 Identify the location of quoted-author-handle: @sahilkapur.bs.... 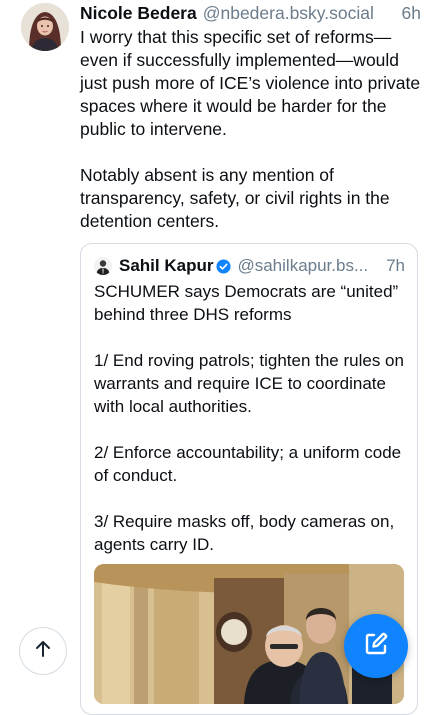
(303, 265).